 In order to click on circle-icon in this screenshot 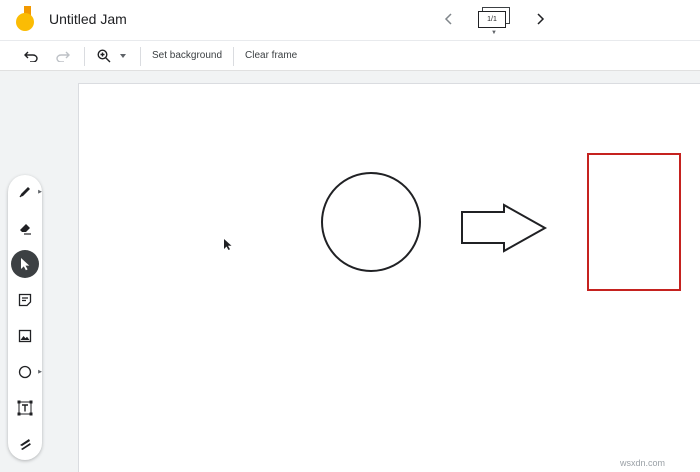, I will do `click(25, 372)`.